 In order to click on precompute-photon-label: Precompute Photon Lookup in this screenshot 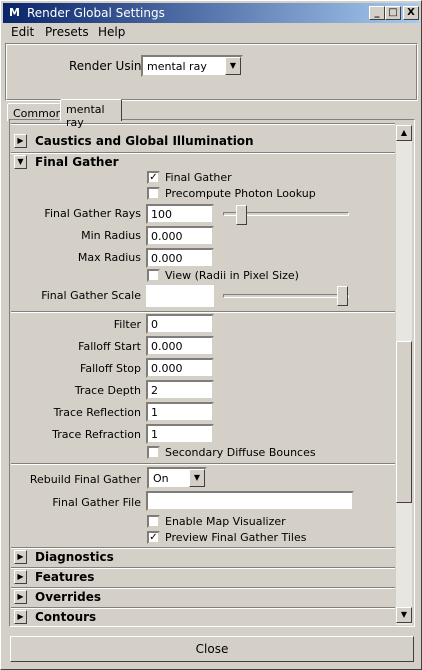, I will do `click(240, 193)`.